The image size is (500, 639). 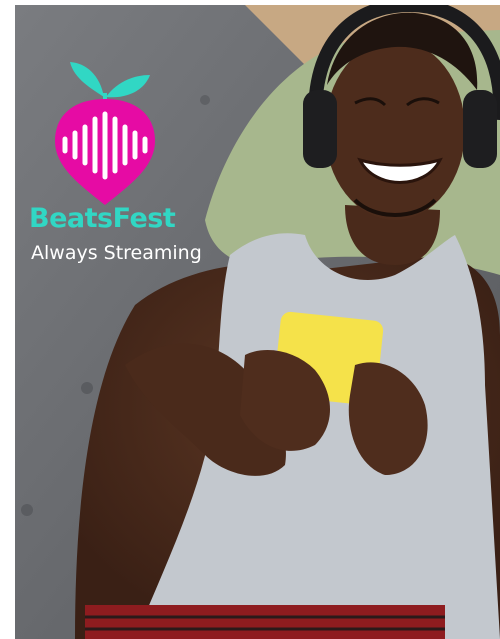 I want to click on radish-sound-wave-logo-icon, so click(x=105, y=133).